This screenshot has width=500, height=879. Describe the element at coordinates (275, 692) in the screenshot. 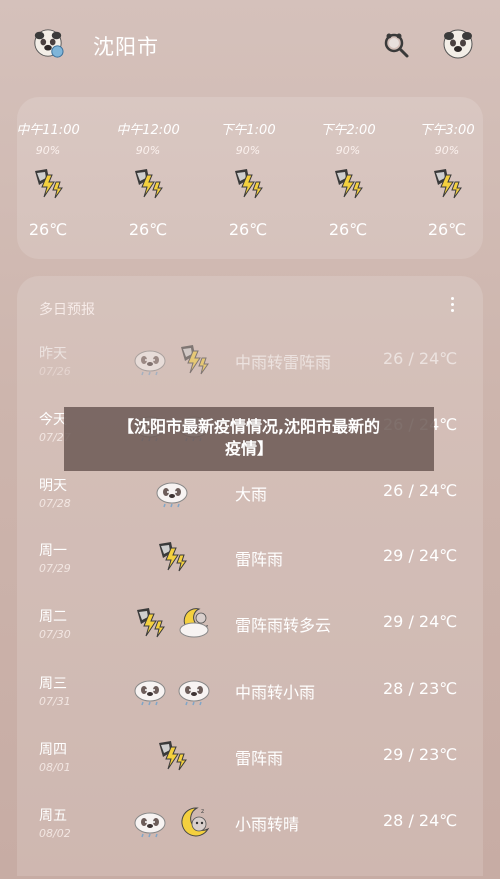

I see `day-weather-desc: 中雨转小雨` at that location.